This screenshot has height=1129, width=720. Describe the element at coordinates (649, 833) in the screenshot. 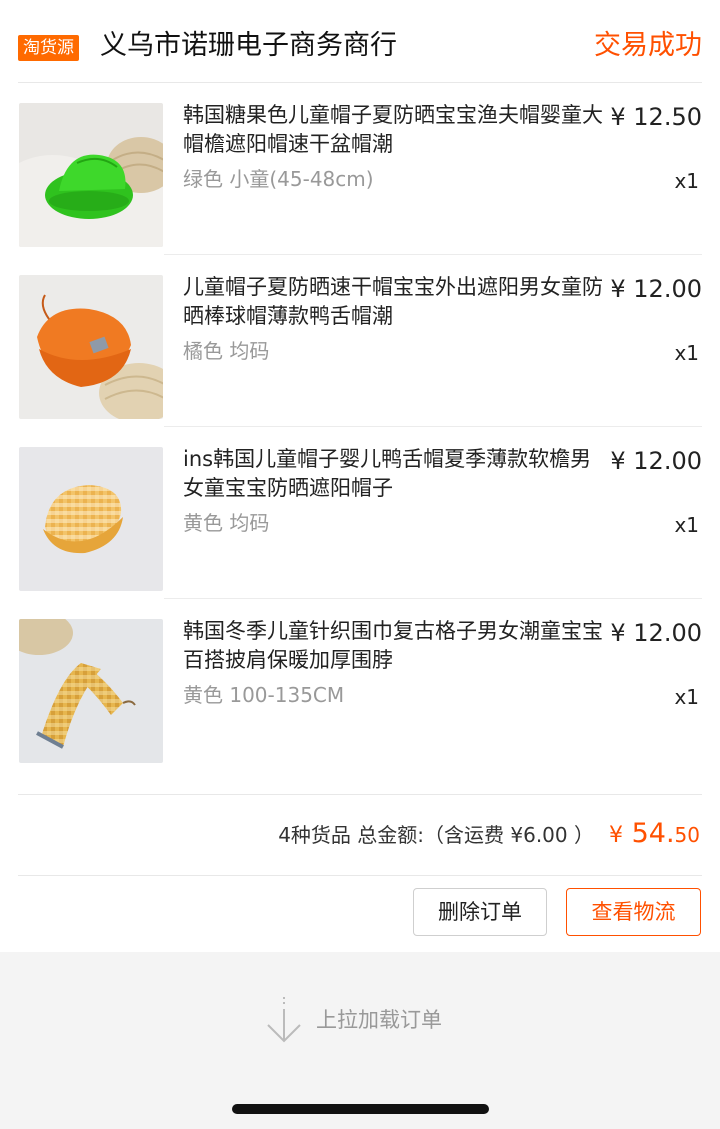

I see `total-integer: 54.` at that location.